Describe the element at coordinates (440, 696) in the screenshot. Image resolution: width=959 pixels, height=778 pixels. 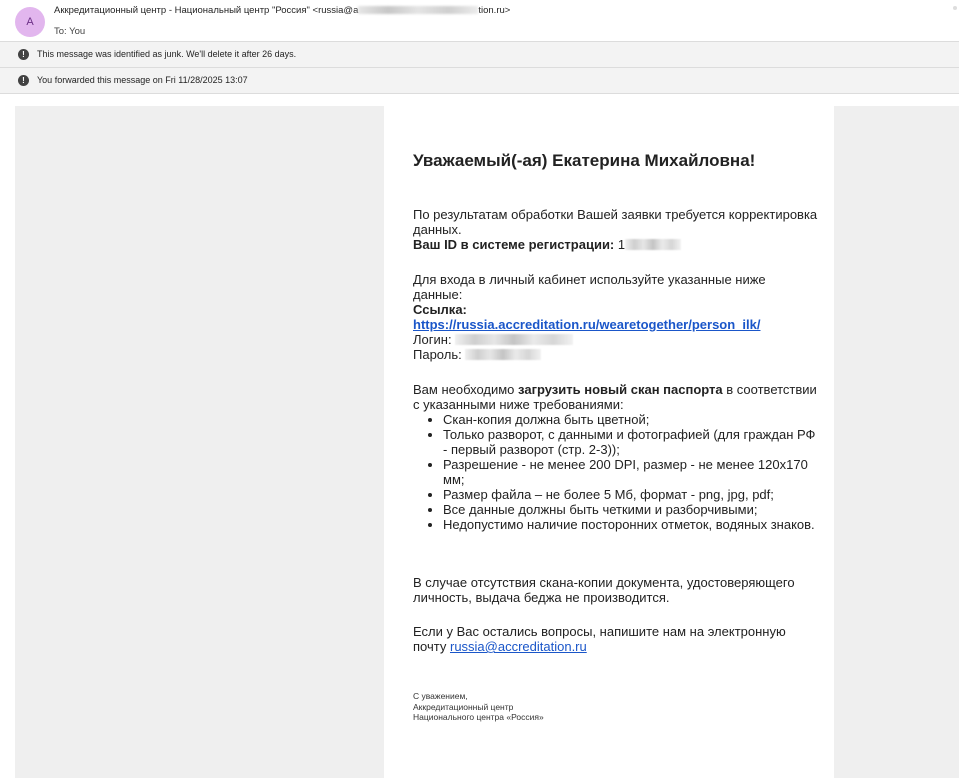
I see `signature-line: С уважением,` at that location.